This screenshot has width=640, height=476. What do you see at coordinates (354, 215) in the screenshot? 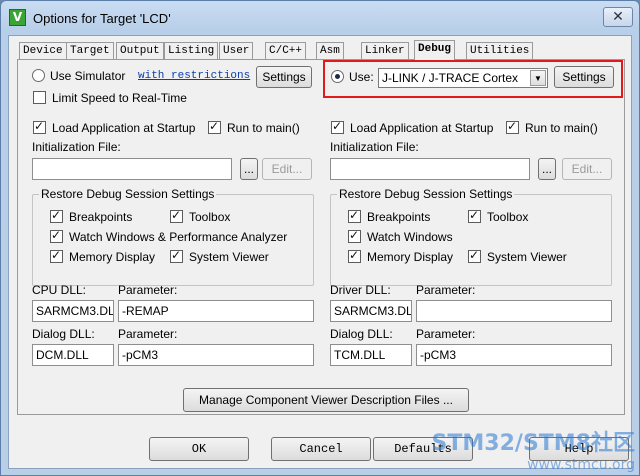
I see `right-breakpoints-checkbox` at bounding box center [354, 215].